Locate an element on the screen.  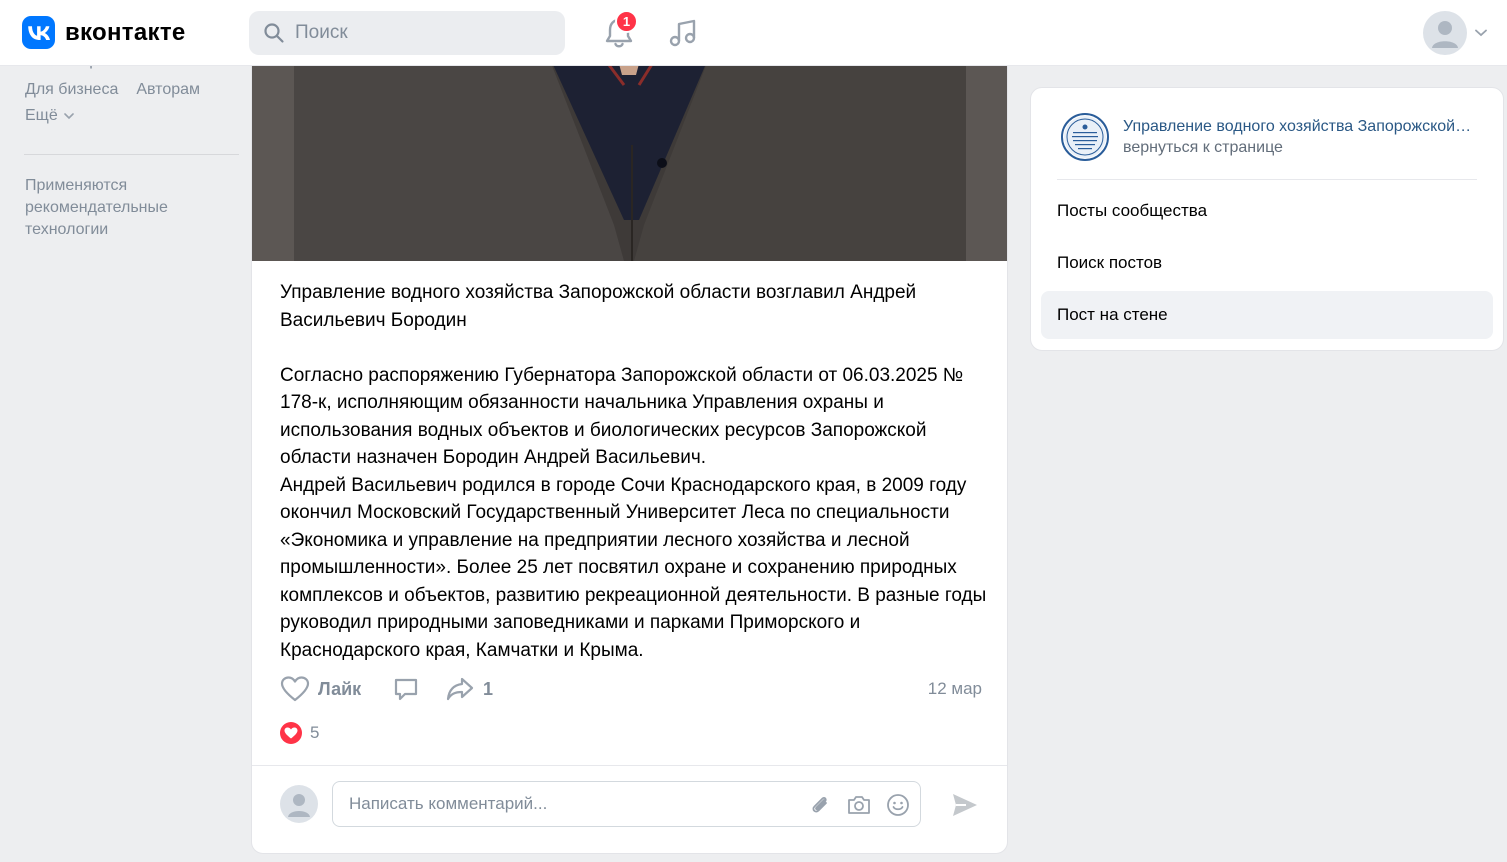
like-button: Лайк is located at coordinates (320, 689).